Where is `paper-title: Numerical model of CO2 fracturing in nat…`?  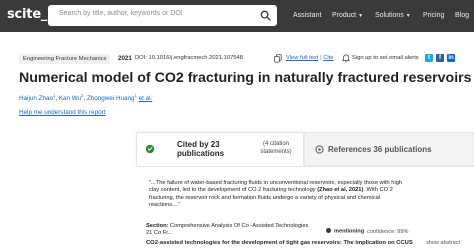
paper-title: Numerical model of CO2 fracturing in nat… is located at coordinates (245, 78).